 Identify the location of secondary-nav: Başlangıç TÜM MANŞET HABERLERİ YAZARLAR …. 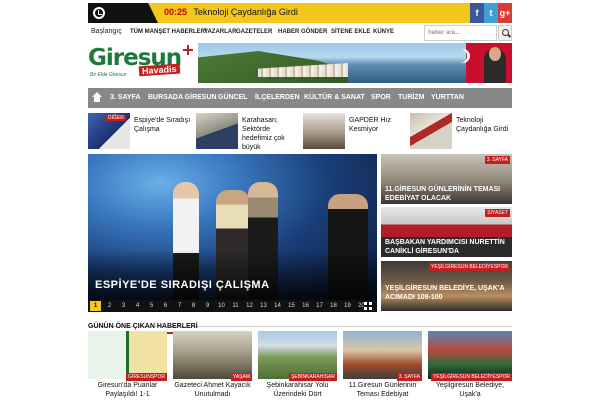
(300, 33).